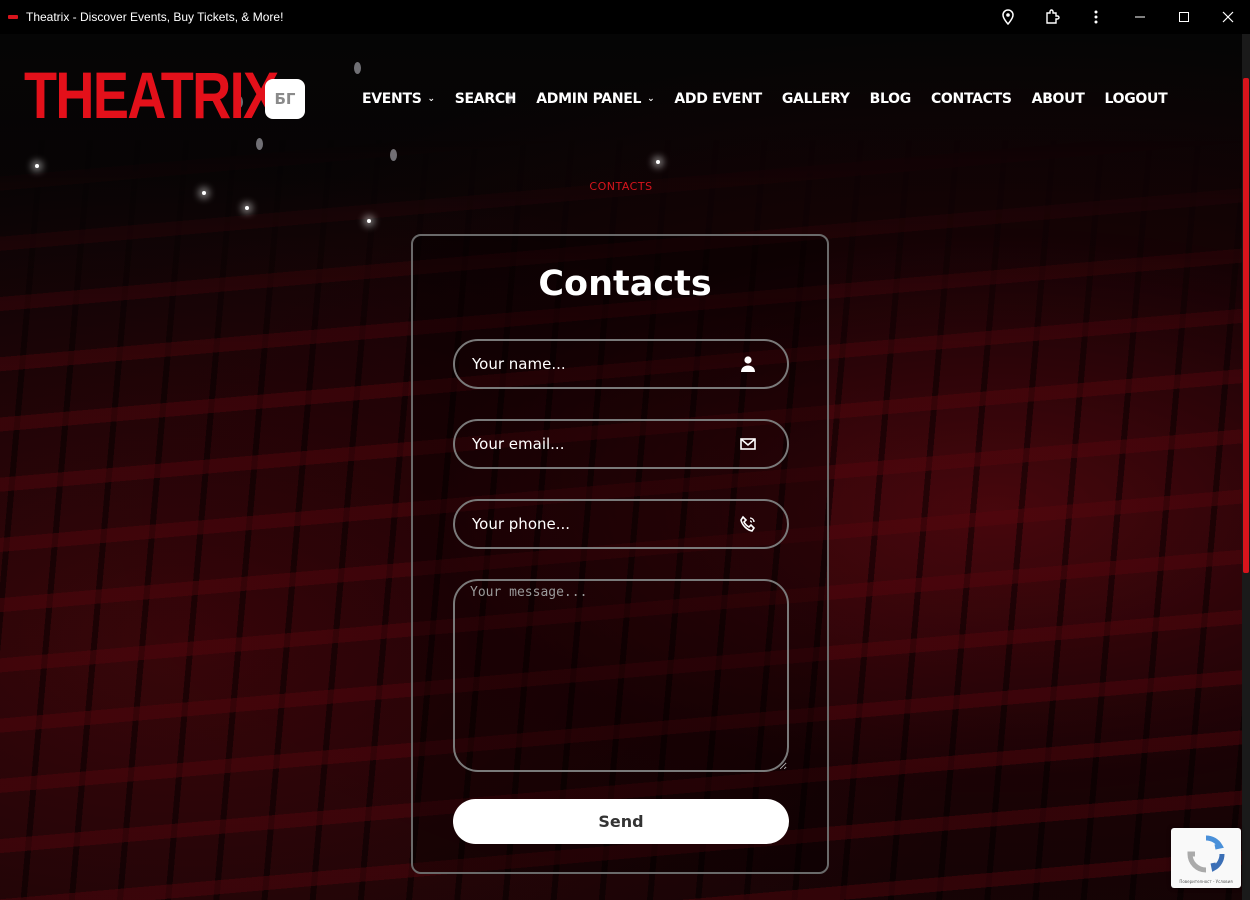  Describe the element at coordinates (625, 284) in the screenshot. I see `page-title: Contacts` at that location.